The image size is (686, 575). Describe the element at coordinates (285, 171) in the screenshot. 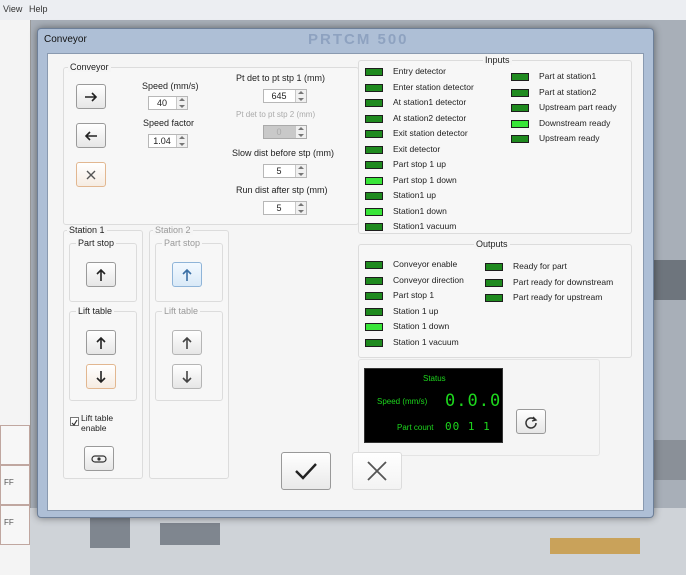

I see `slow-dist-input: 5` at that location.